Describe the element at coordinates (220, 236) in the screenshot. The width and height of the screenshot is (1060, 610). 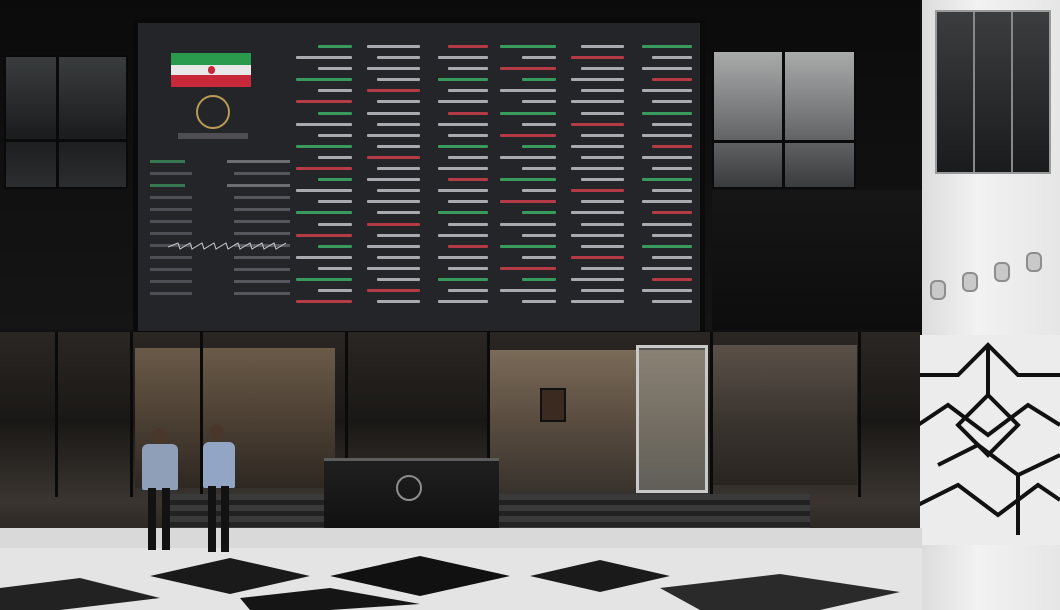
I see `index-summary-panel` at that location.